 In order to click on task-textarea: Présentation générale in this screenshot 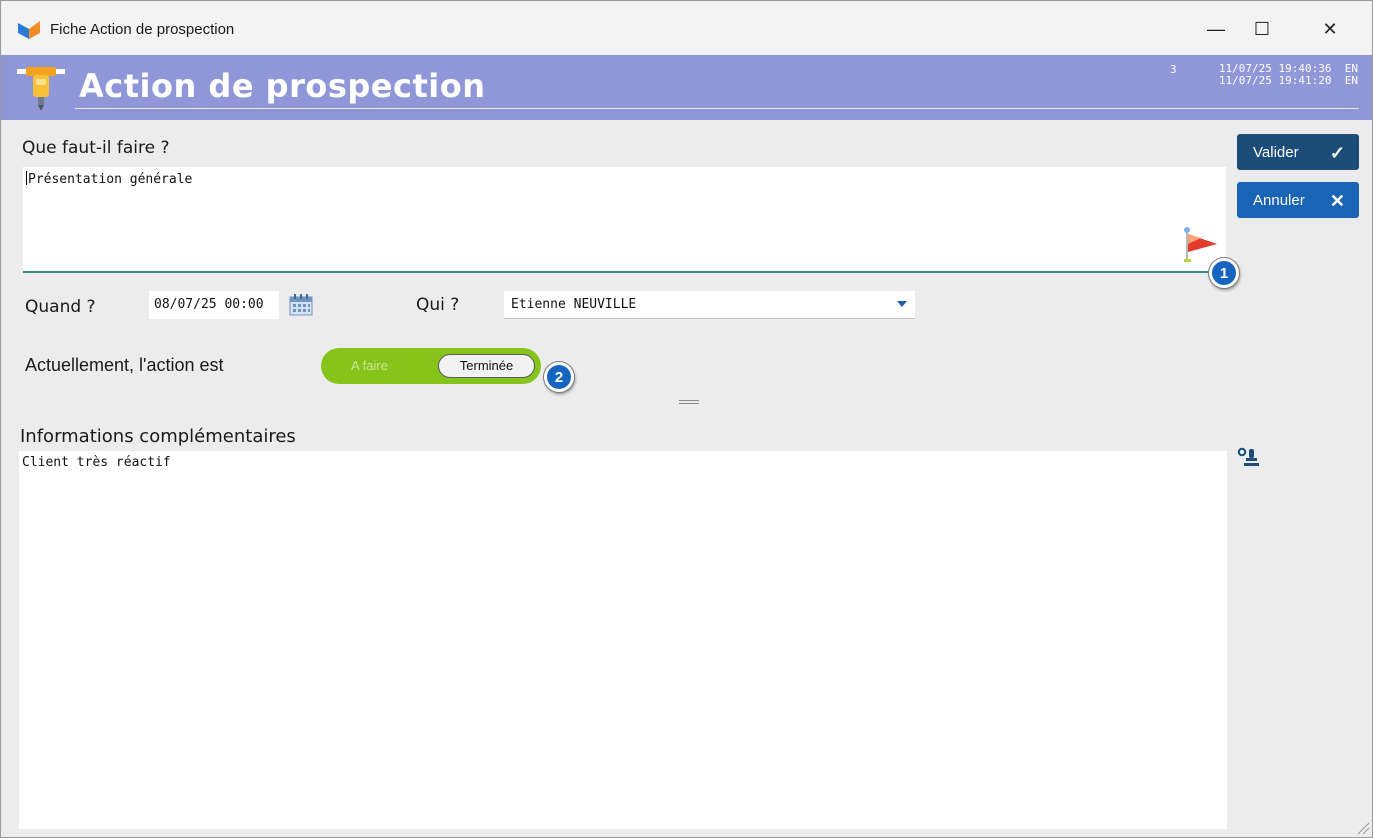, I will do `click(624, 220)`.